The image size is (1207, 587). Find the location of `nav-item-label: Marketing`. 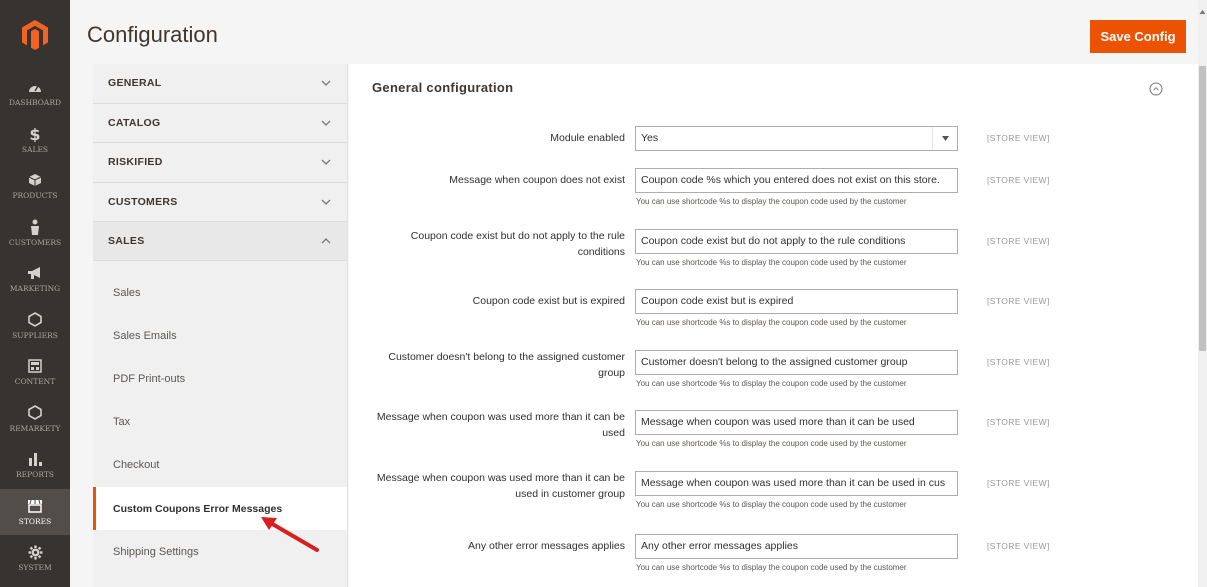

nav-item-label: Marketing is located at coordinates (35, 289).